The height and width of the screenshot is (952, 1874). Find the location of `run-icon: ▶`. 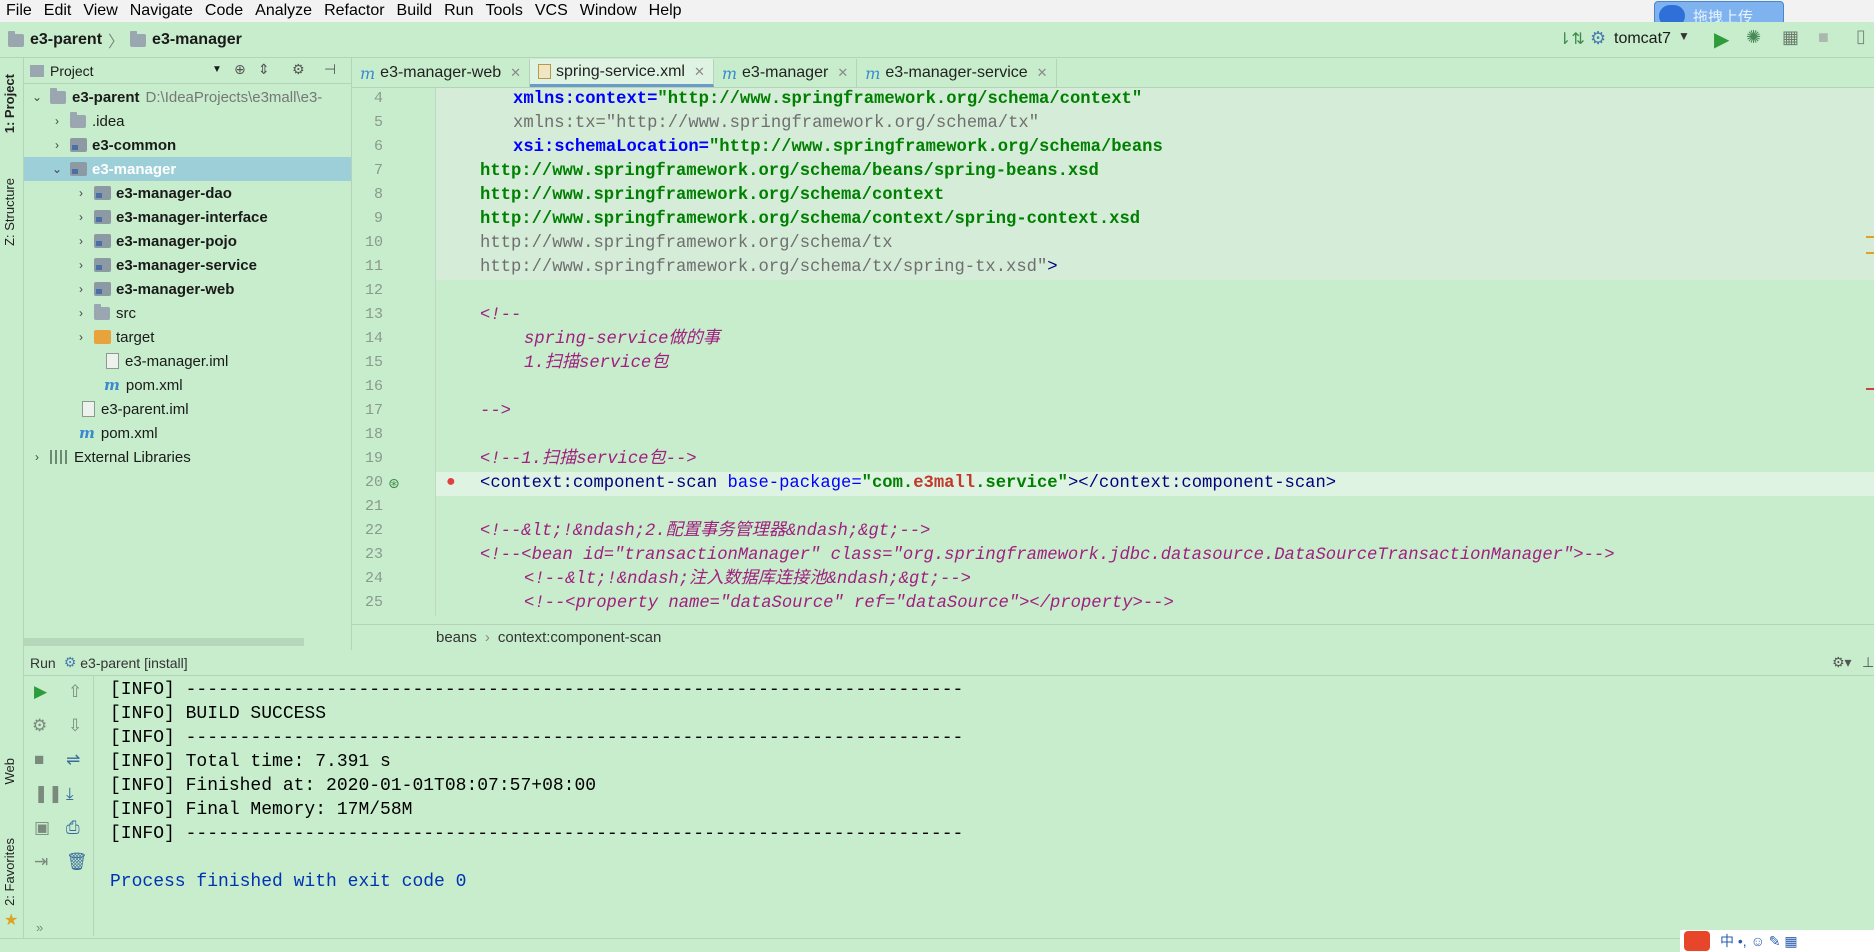

run-icon: ▶ is located at coordinates (1721, 39).